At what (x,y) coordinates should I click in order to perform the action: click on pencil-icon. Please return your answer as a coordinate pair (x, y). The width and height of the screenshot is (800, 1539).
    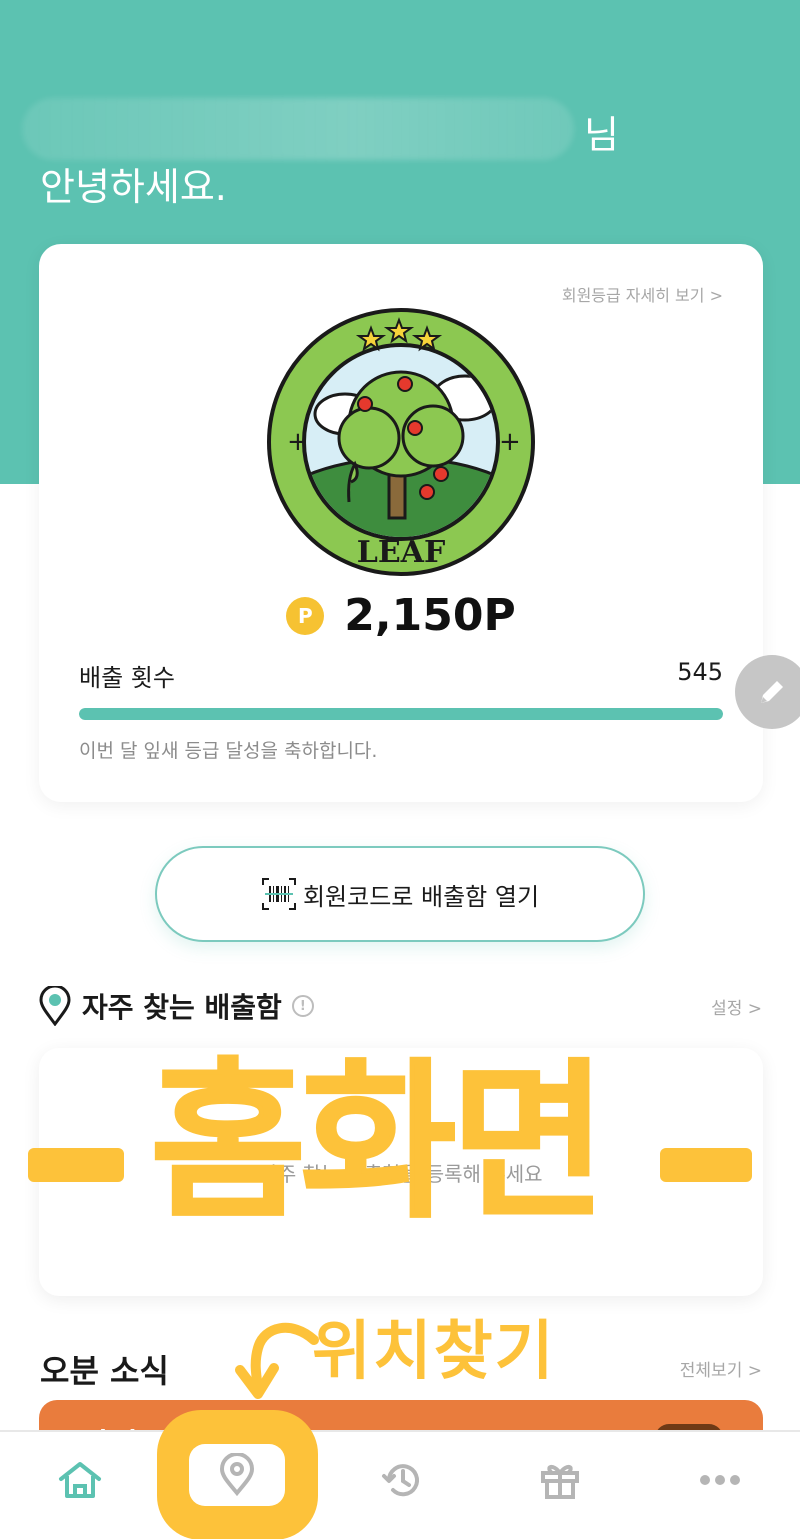
    Looking at the image, I should click on (772, 692).